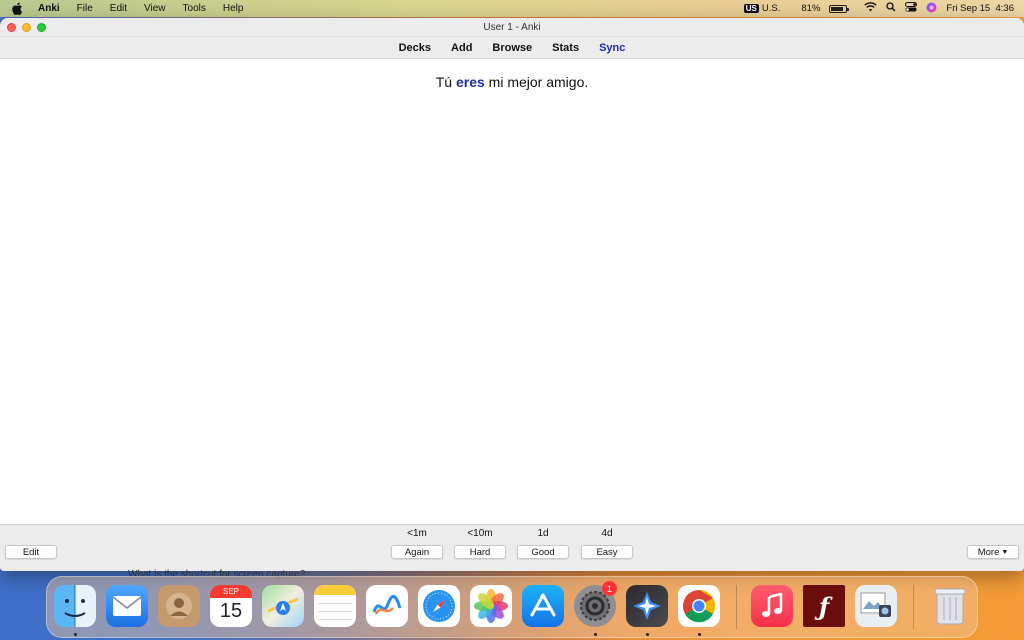  Describe the element at coordinates (49, 8) in the screenshot. I see `menu-app-name: Anki` at that location.